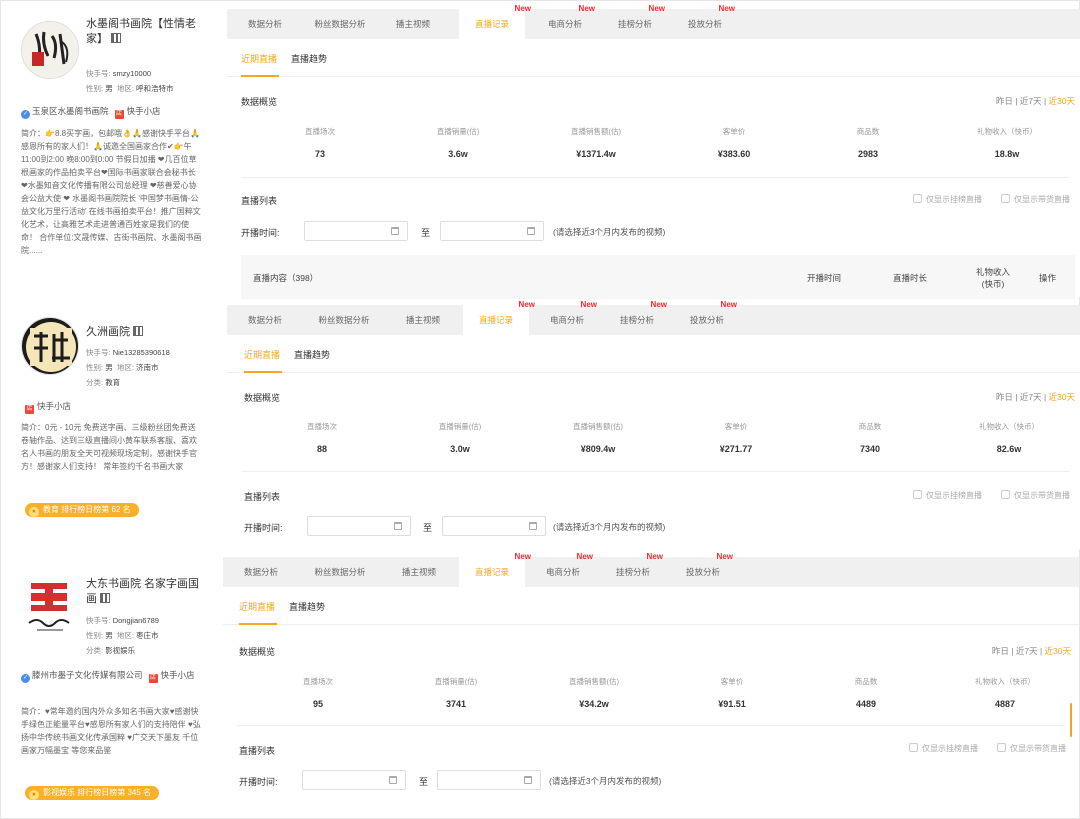 The width and height of the screenshot is (1080, 819). What do you see at coordinates (870, 438) in the screenshot?
I see `stat-products: 商品数 7340` at bounding box center [870, 438].